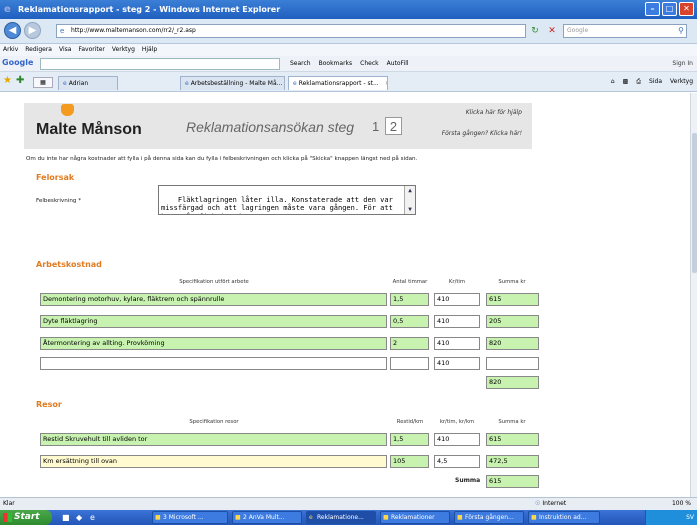 This screenshot has height=525, width=697. Describe the element at coordinates (625, 31) in the screenshot. I see `search-input: Google ⚲` at that location.